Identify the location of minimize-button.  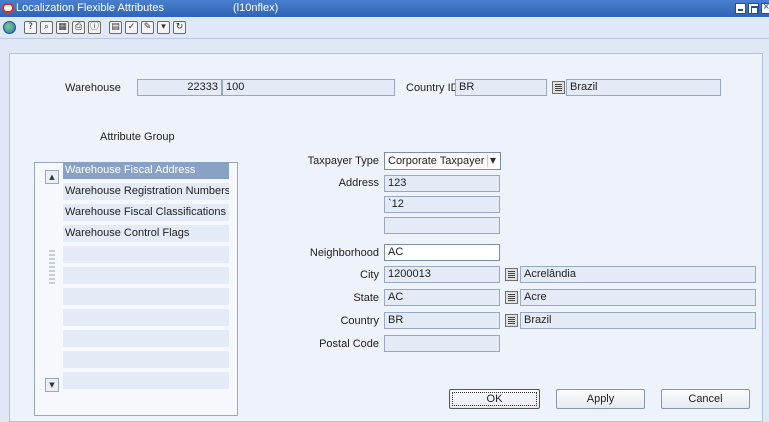
(740, 8).